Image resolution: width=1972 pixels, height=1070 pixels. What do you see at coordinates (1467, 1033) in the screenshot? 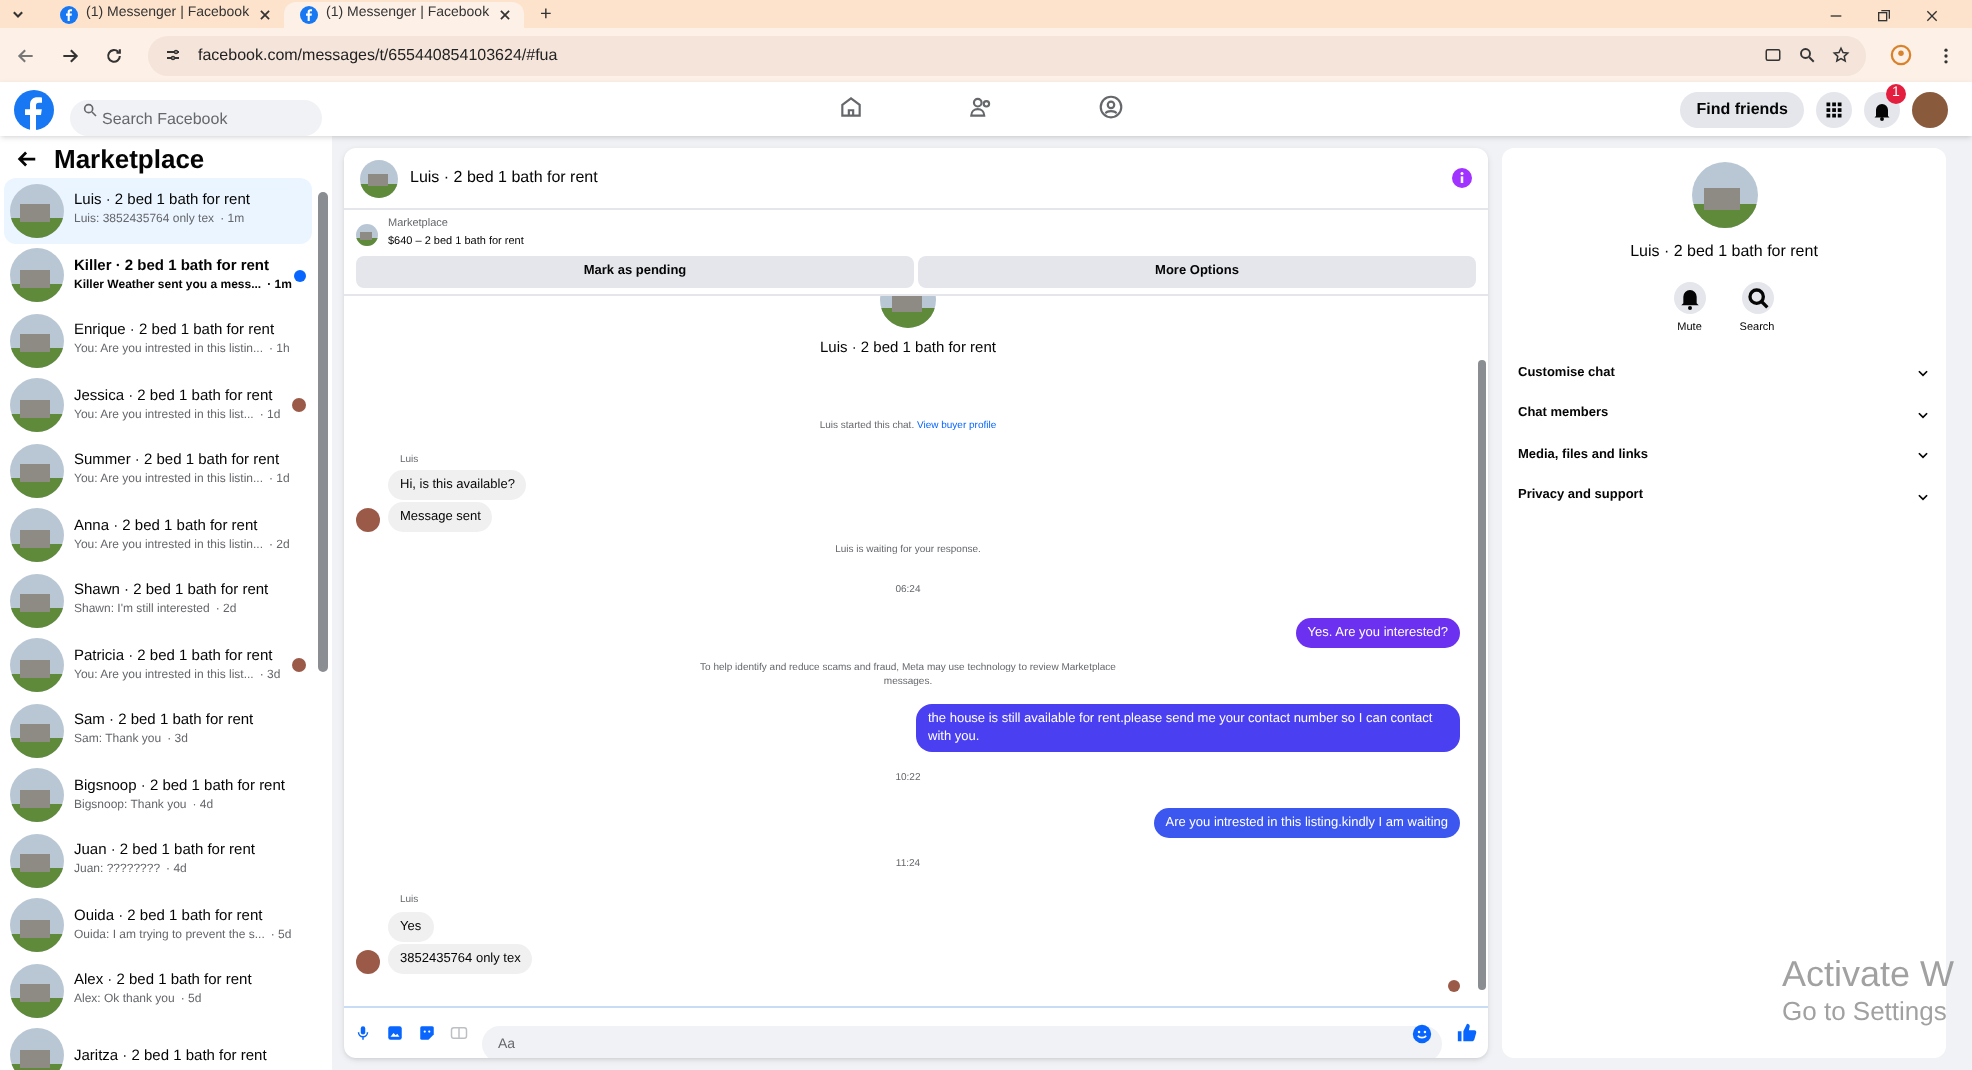
I see `thumbs-up-icon` at bounding box center [1467, 1033].